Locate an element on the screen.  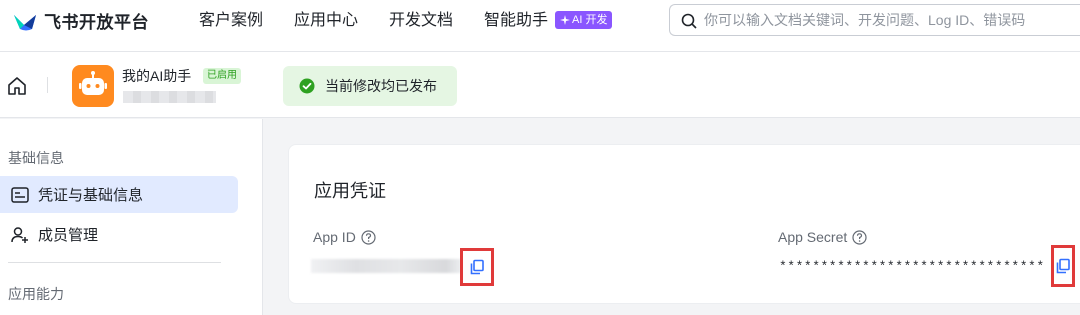
app-id-label-text: App ID is located at coordinates (334, 237).